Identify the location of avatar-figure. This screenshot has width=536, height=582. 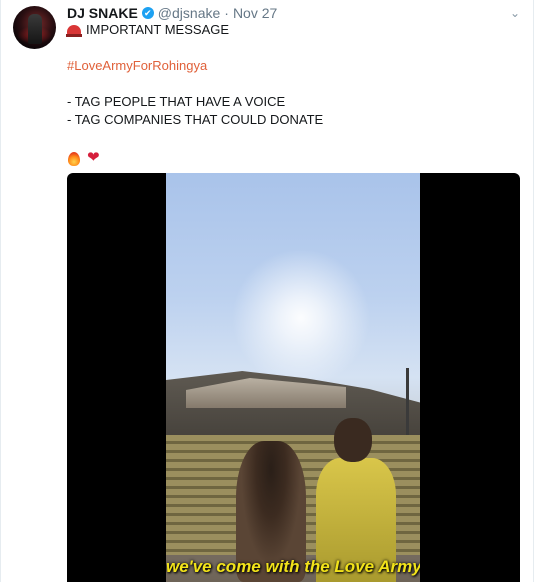
(35, 29).